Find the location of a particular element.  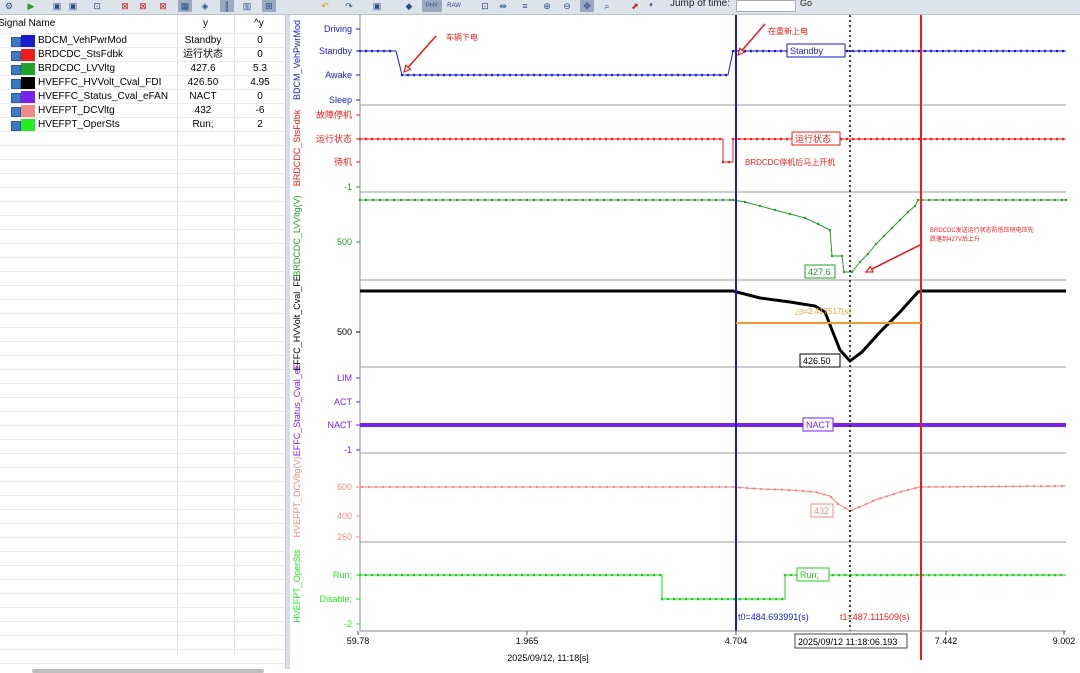

lane-title: HVEFPT_OperSts is located at coordinates (297, 586).